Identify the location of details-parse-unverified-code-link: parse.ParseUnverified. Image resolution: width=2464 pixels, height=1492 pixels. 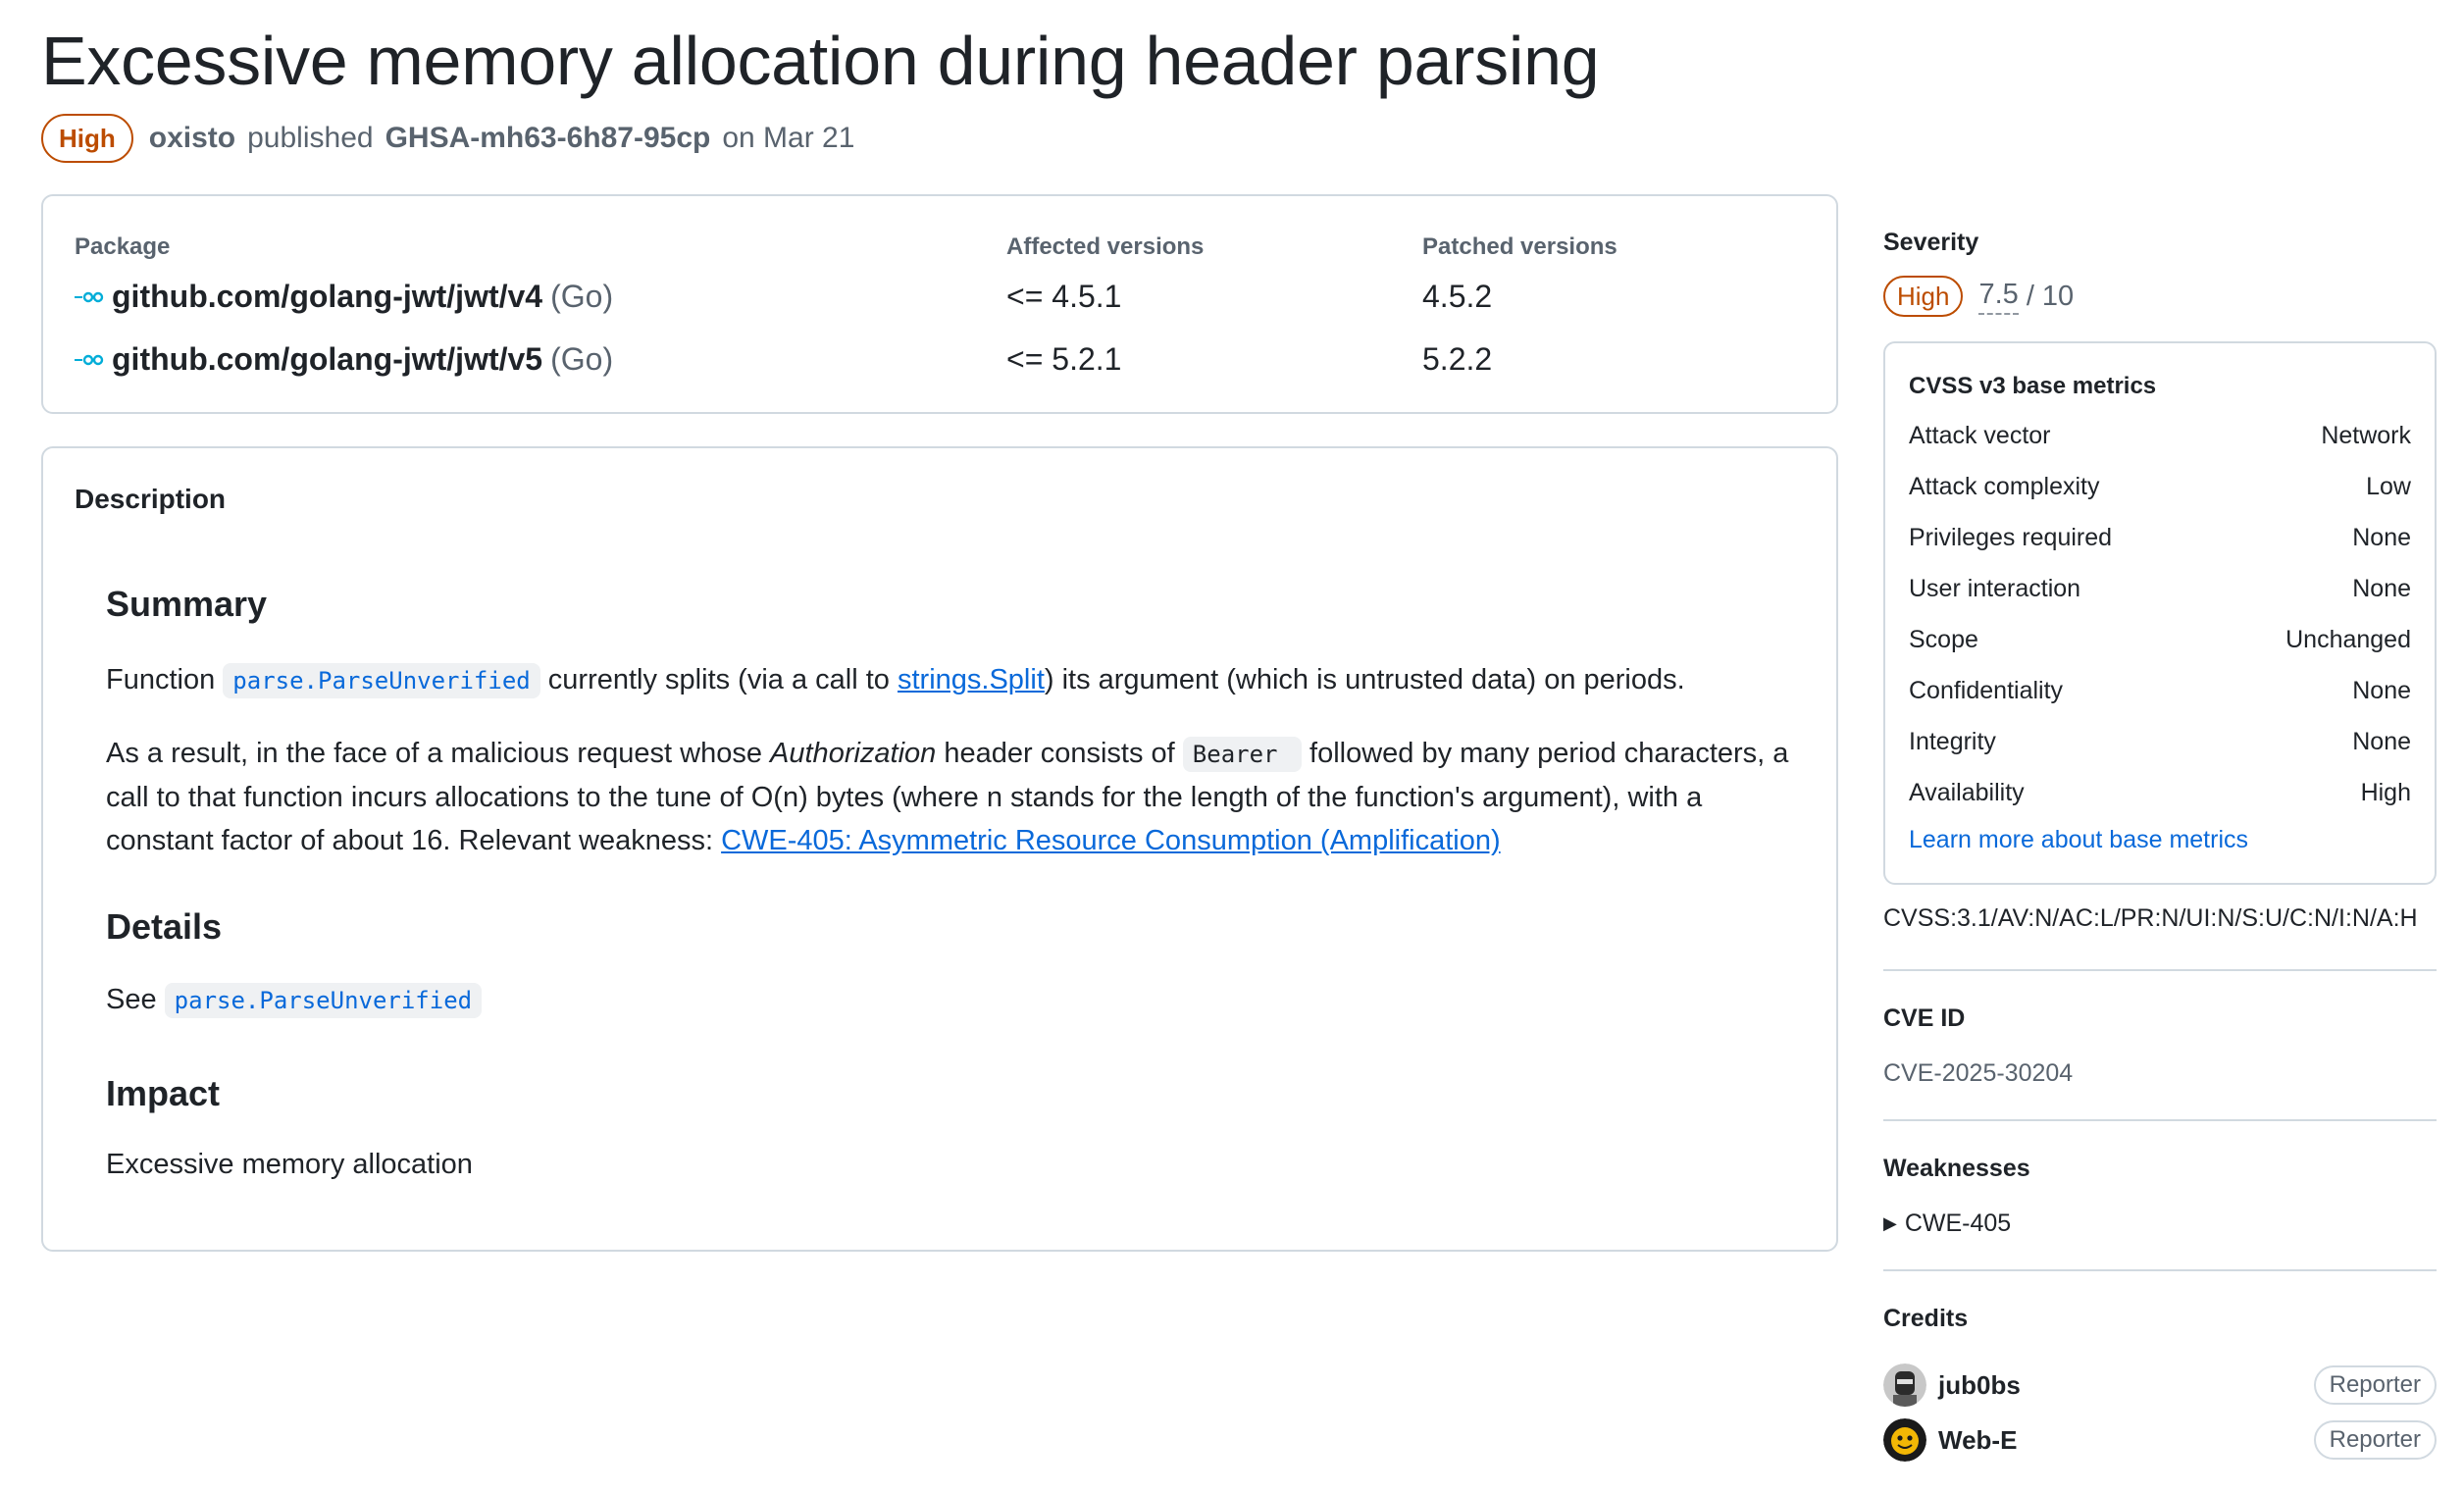
(323, 1001).